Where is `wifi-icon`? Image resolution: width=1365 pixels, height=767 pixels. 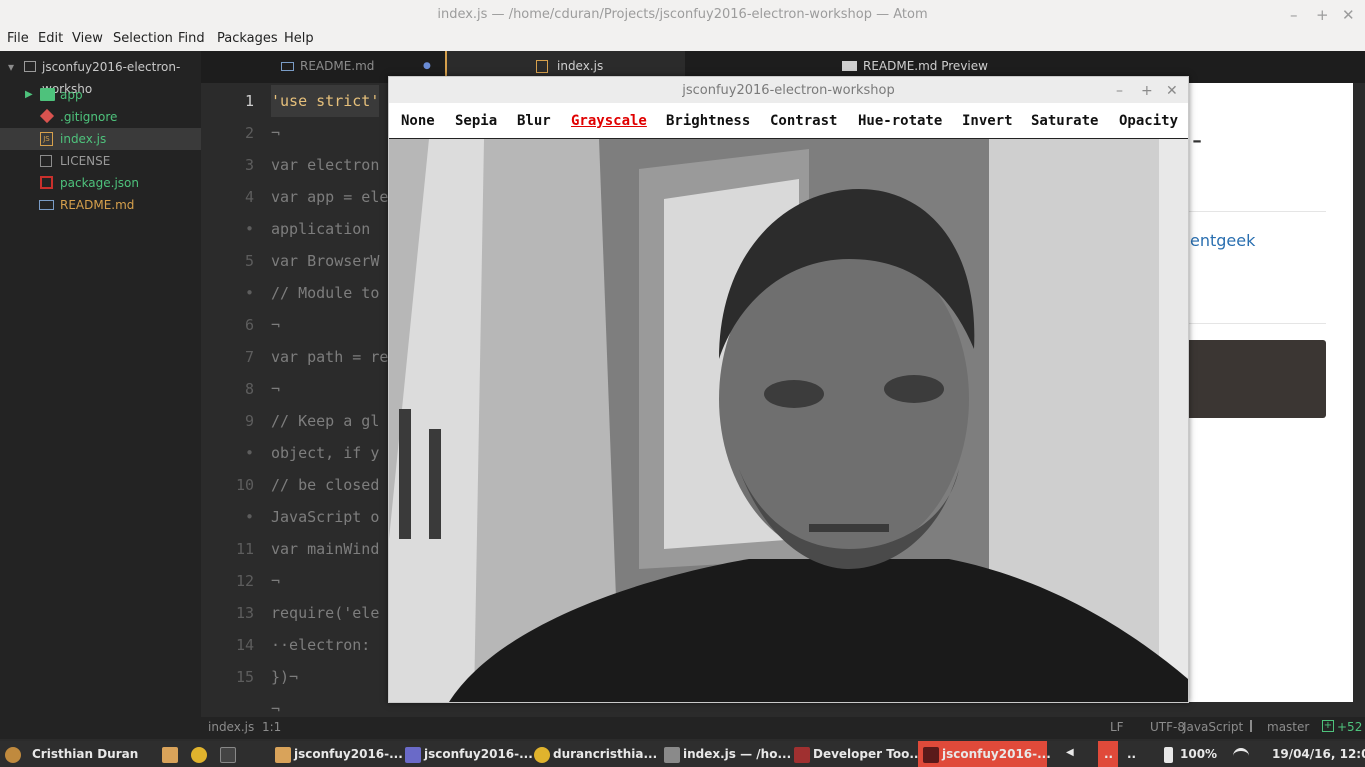
wifi-icon is located at coordinates (1241, 754).